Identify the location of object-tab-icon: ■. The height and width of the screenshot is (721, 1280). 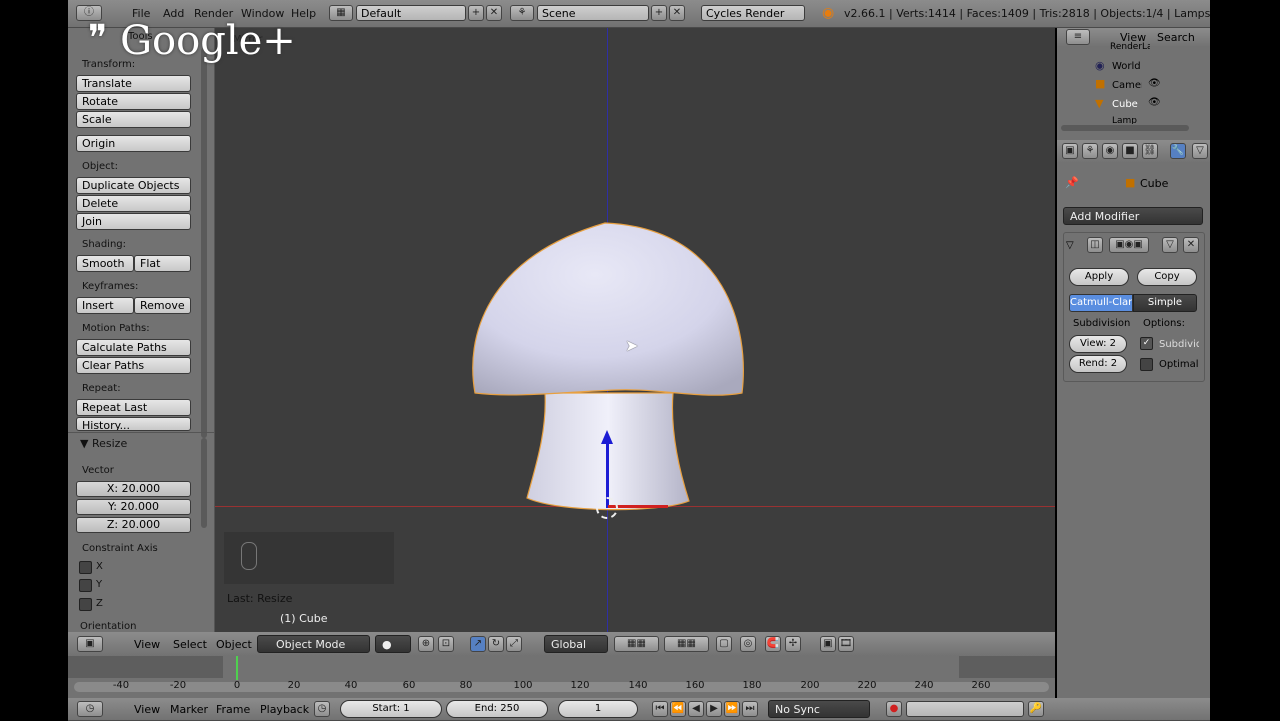
(1130, 151).